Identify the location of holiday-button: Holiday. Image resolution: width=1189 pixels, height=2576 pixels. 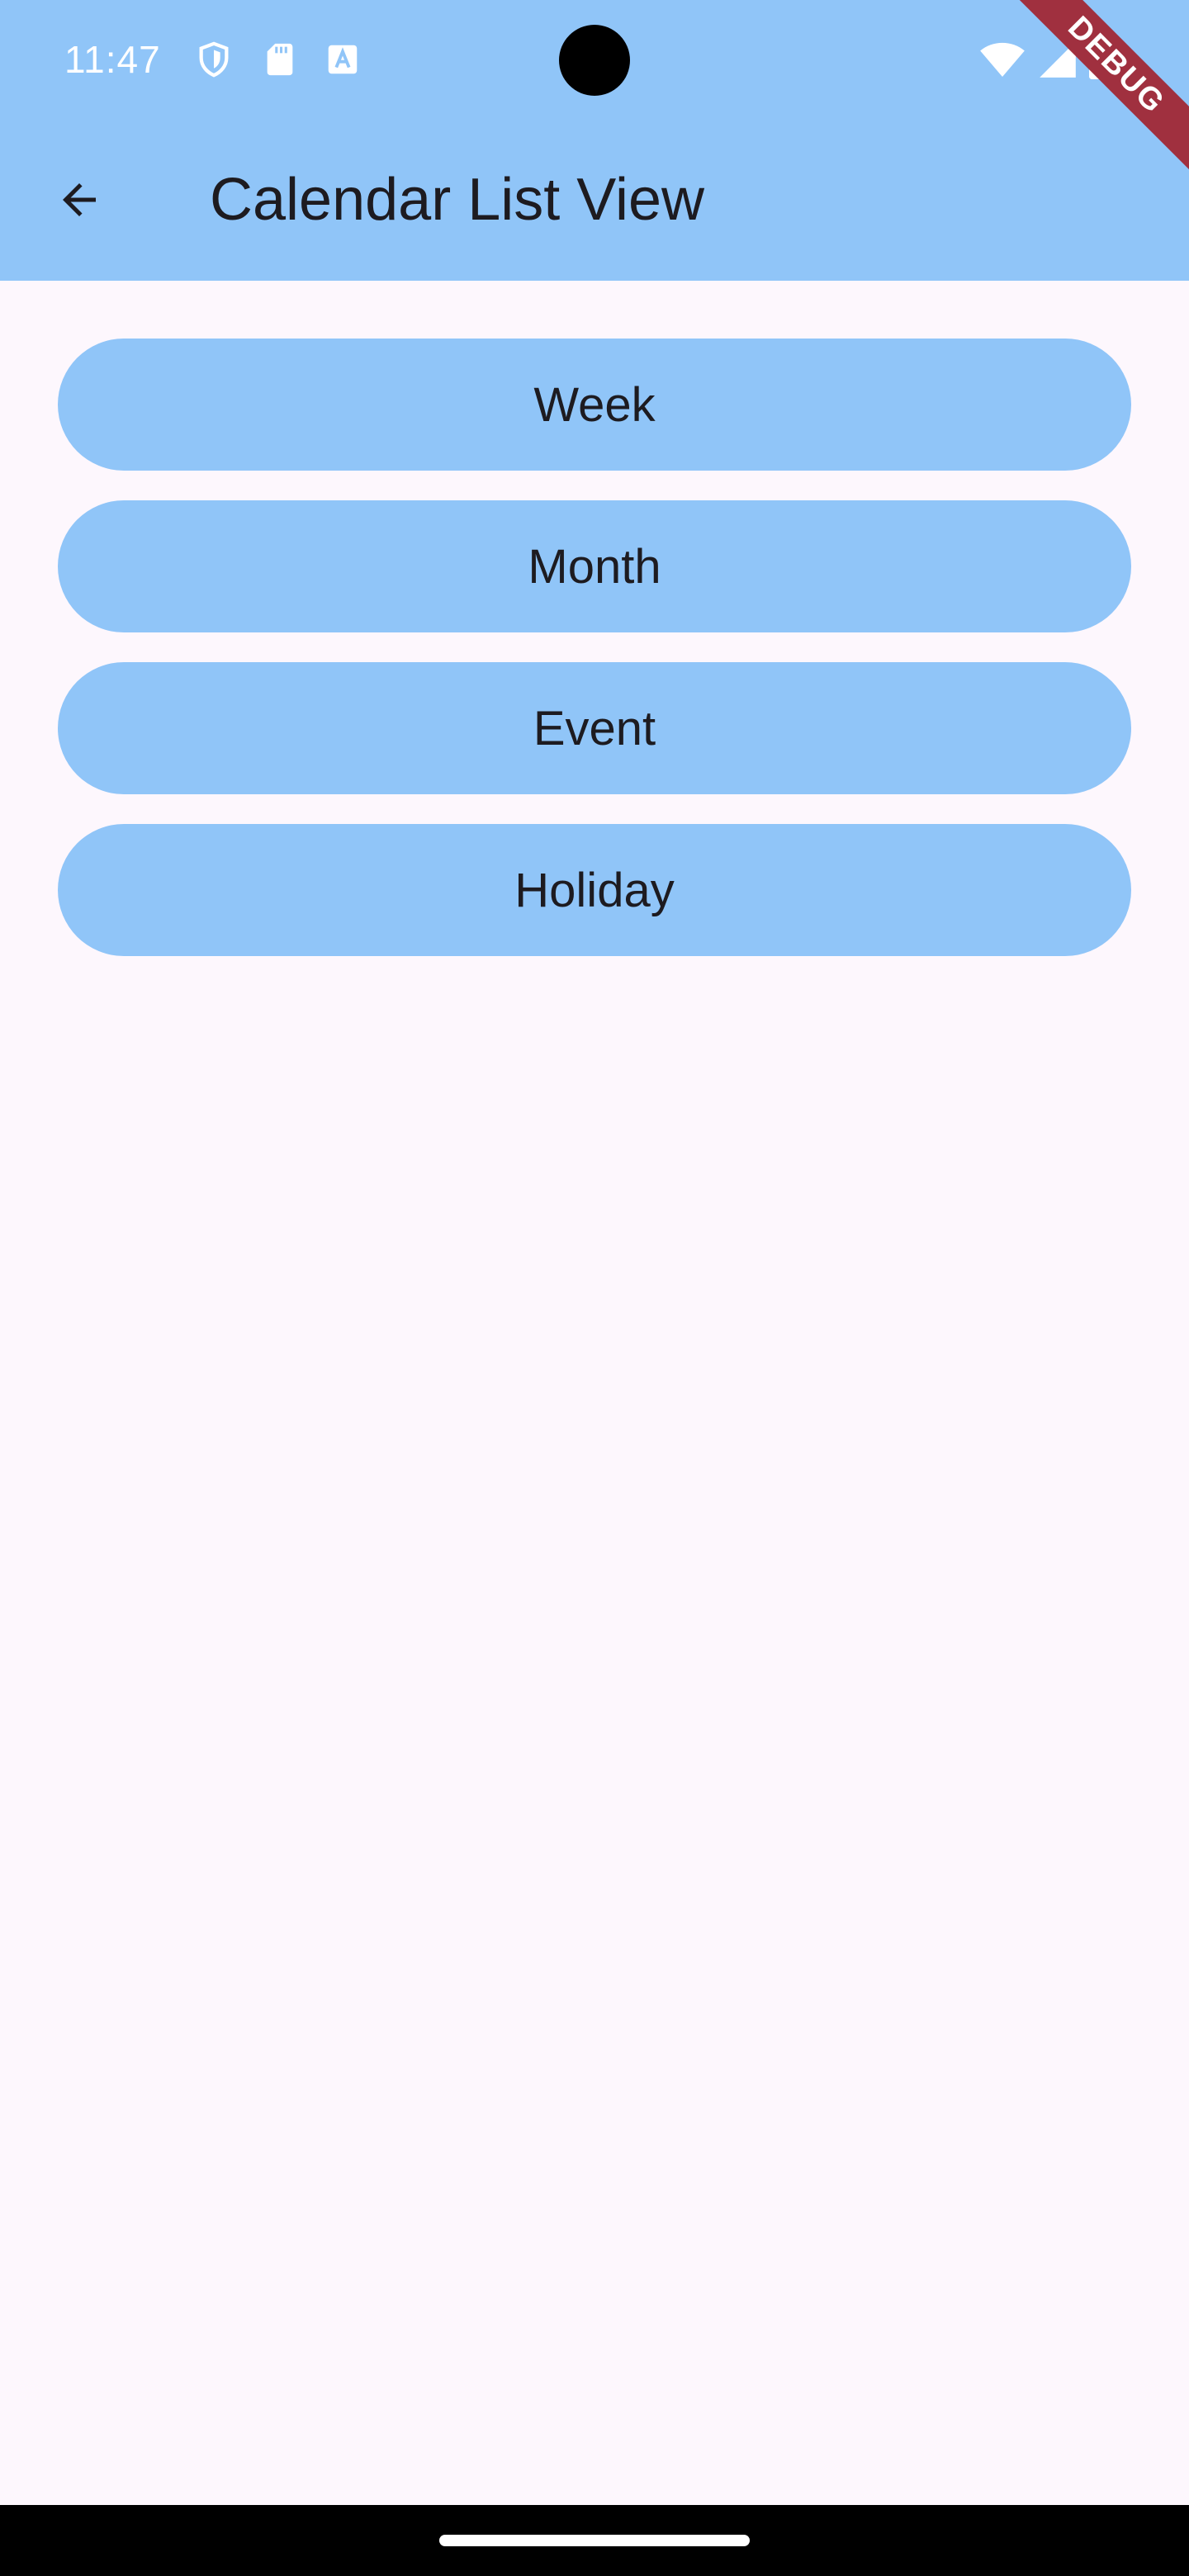
(594, 890).